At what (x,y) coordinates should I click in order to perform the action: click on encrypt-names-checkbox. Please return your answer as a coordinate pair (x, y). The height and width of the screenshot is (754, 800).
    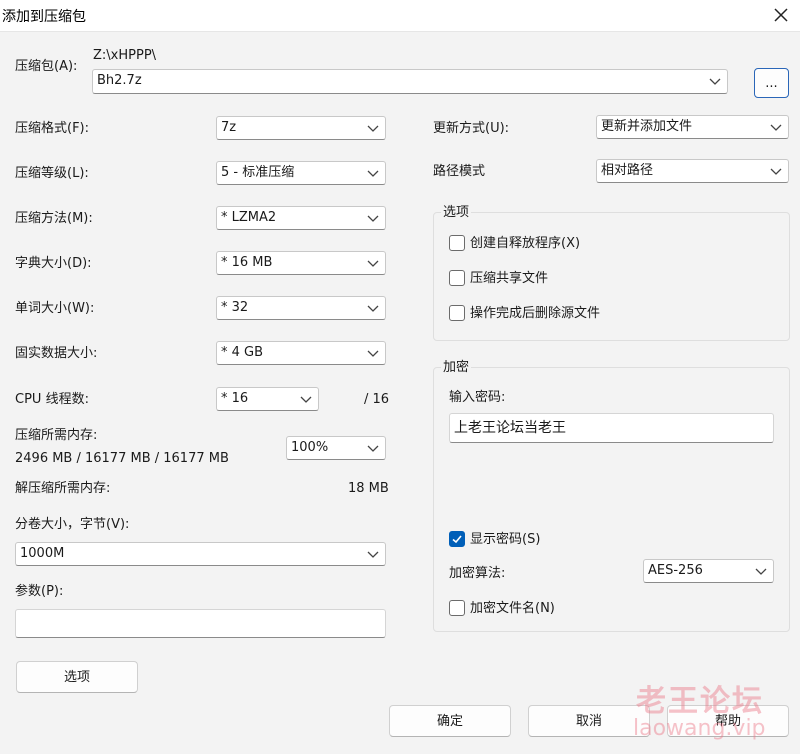
    Looking at the image, I should click on (457, 608).